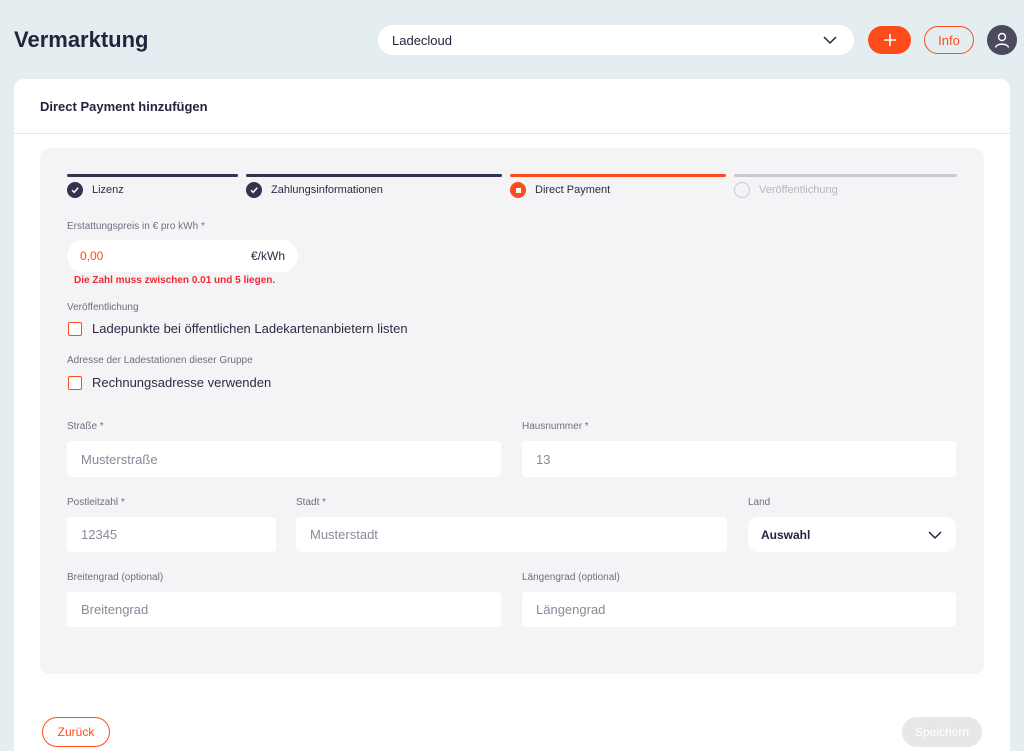 The width and height of the screenshot is (1024, 751). What do you see at coordinates (512, 106) in the screenshot?
I see `card-title: Direct Payment hinzufügen` at bounding box center [512, 106].